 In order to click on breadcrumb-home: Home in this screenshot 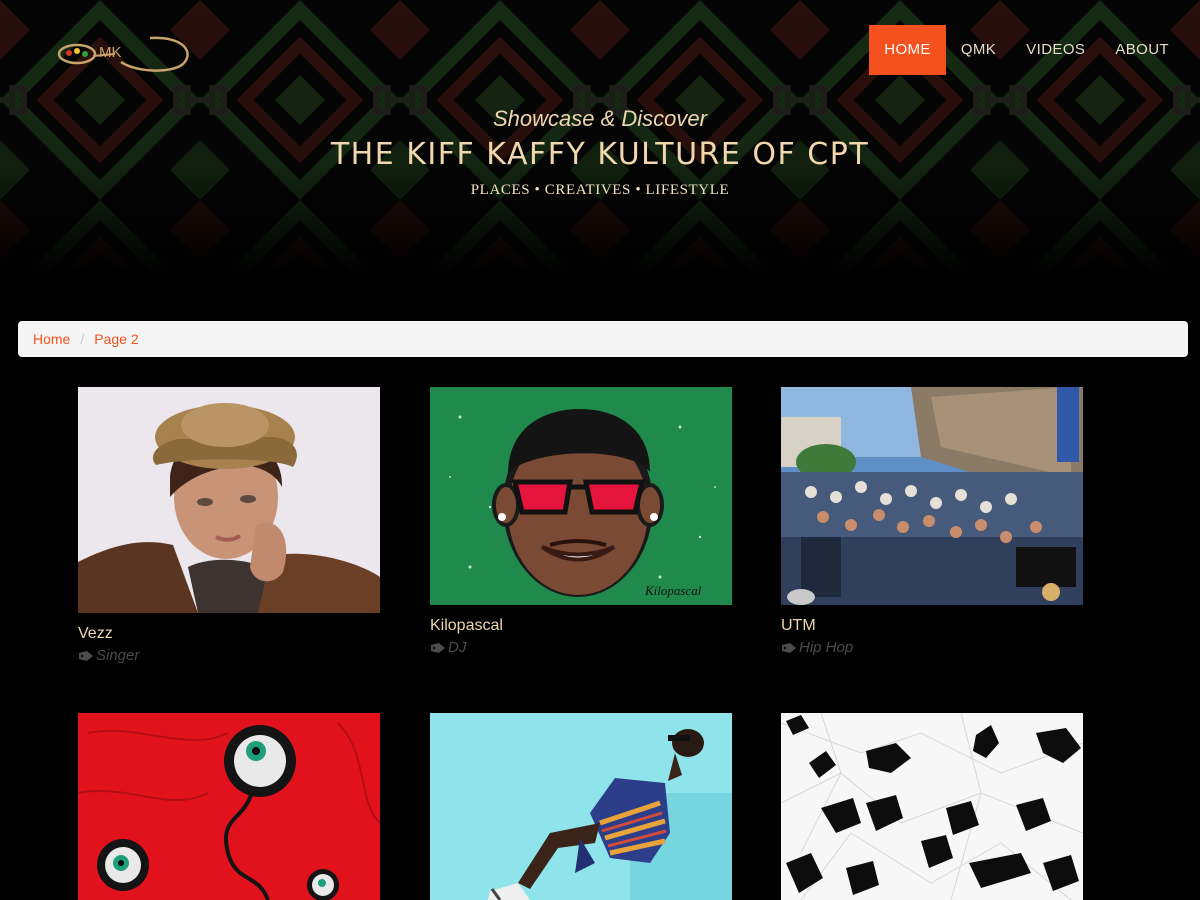, I will do `click(51, 339)`.